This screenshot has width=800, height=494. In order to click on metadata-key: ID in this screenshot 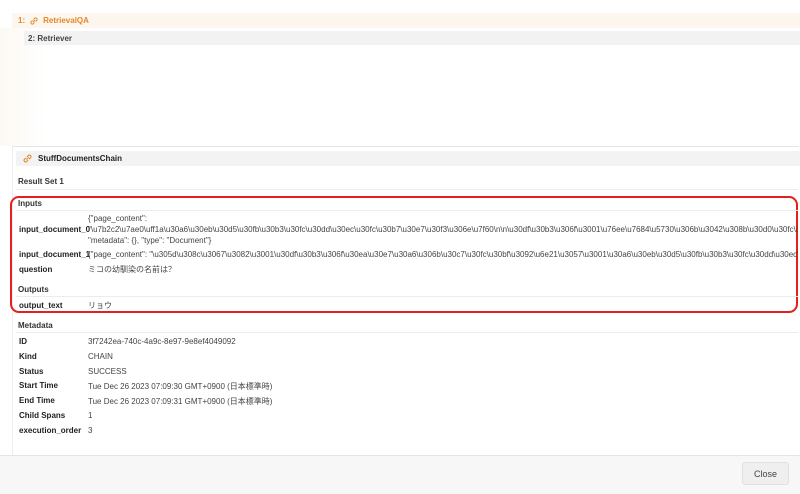, I will do `click(23, 341)`.